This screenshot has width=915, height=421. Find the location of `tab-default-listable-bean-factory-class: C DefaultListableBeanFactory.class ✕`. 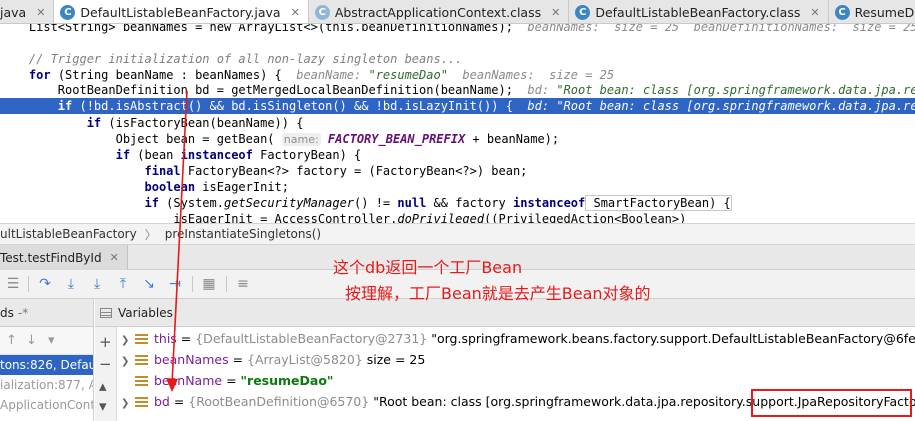

tab-default-listable-bean-factory-class: C DefaultListableBeanFactory.class ✕ is located at coordinates (699, 11).